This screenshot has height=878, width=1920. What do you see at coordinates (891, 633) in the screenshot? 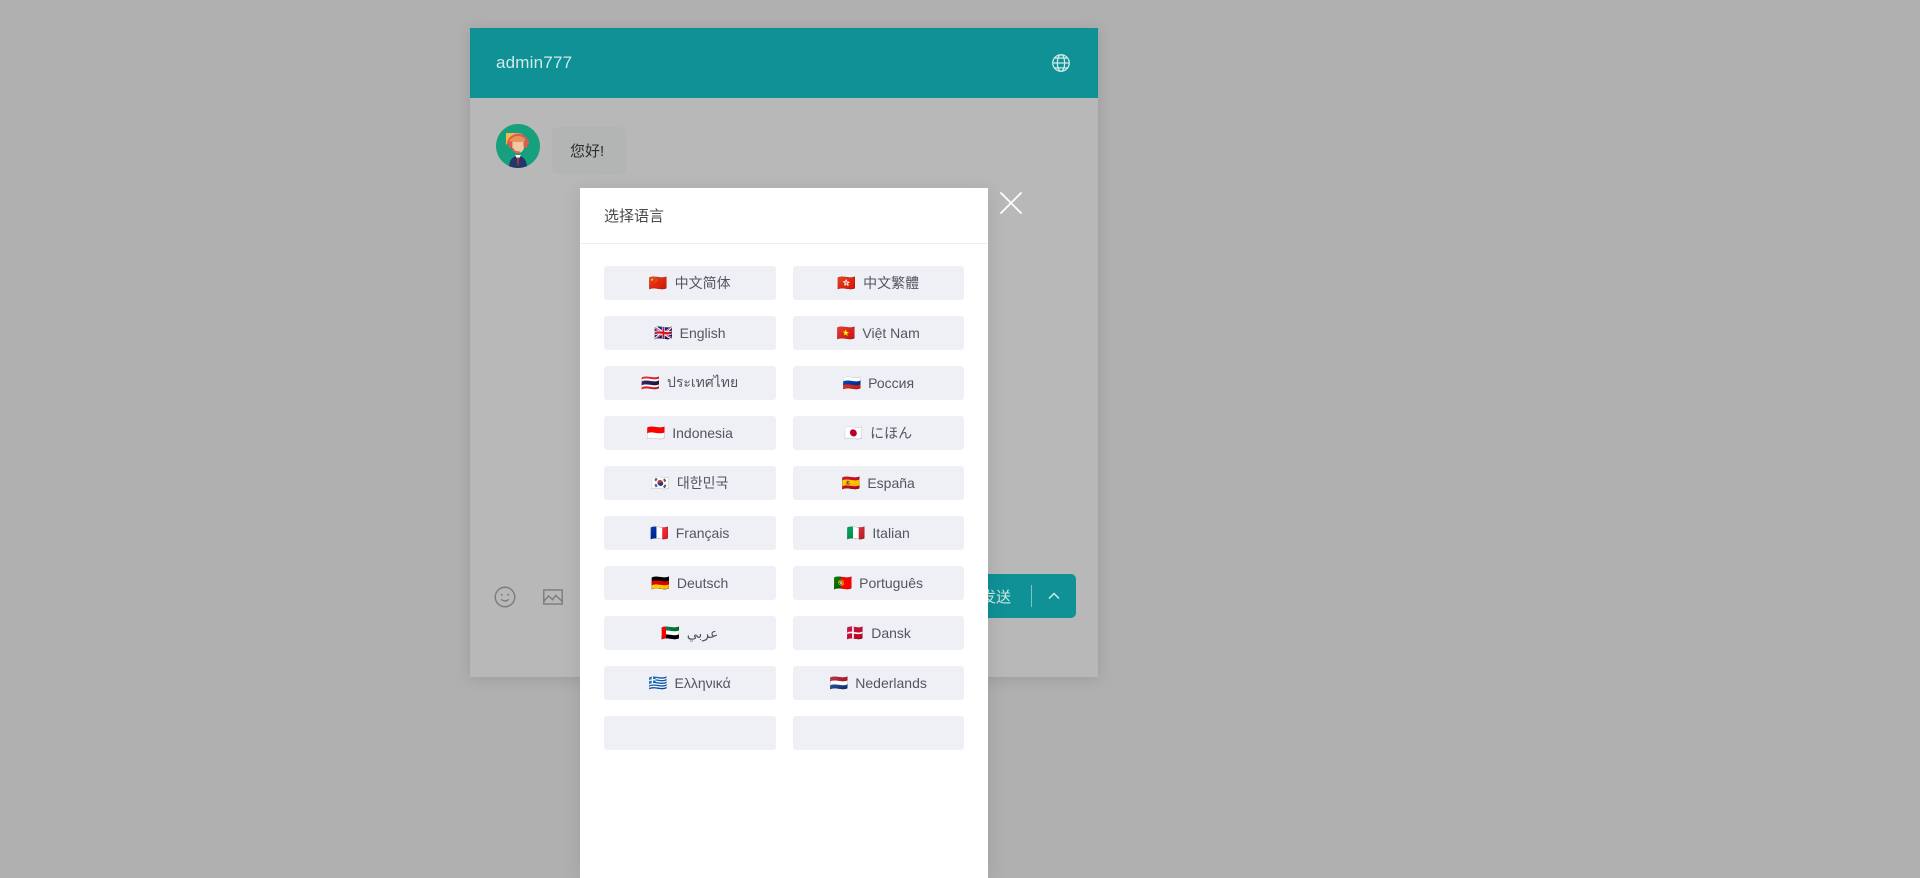
I see `language-option-label: Dansk` at bounding box center [891, 633].